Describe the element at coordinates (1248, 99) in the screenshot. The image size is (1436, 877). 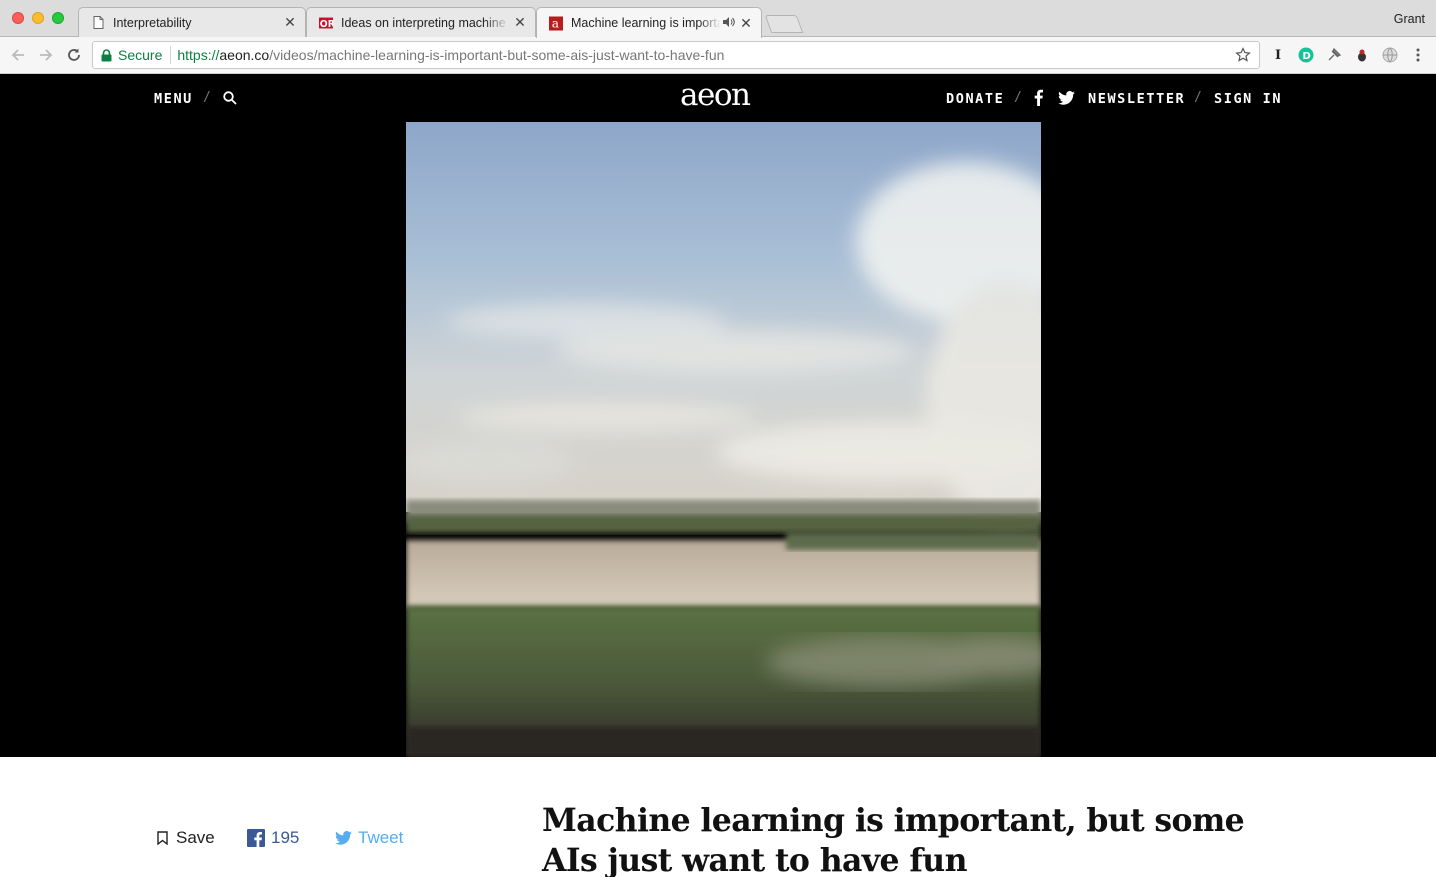
I see `sign-in-link: SIGN IN` at that location.